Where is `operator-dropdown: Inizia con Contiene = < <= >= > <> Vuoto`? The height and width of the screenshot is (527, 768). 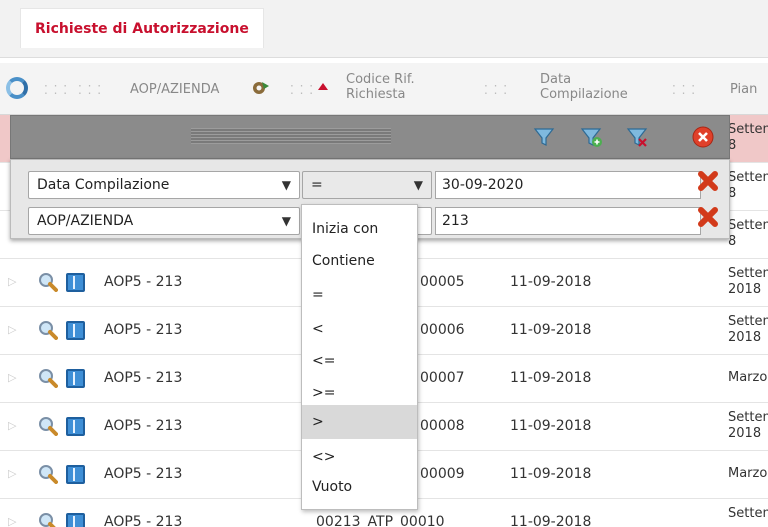
operator-dropdown: Inizia con Contiene = < <= >= > <> Vuoto is located at coordinates (359, 357).